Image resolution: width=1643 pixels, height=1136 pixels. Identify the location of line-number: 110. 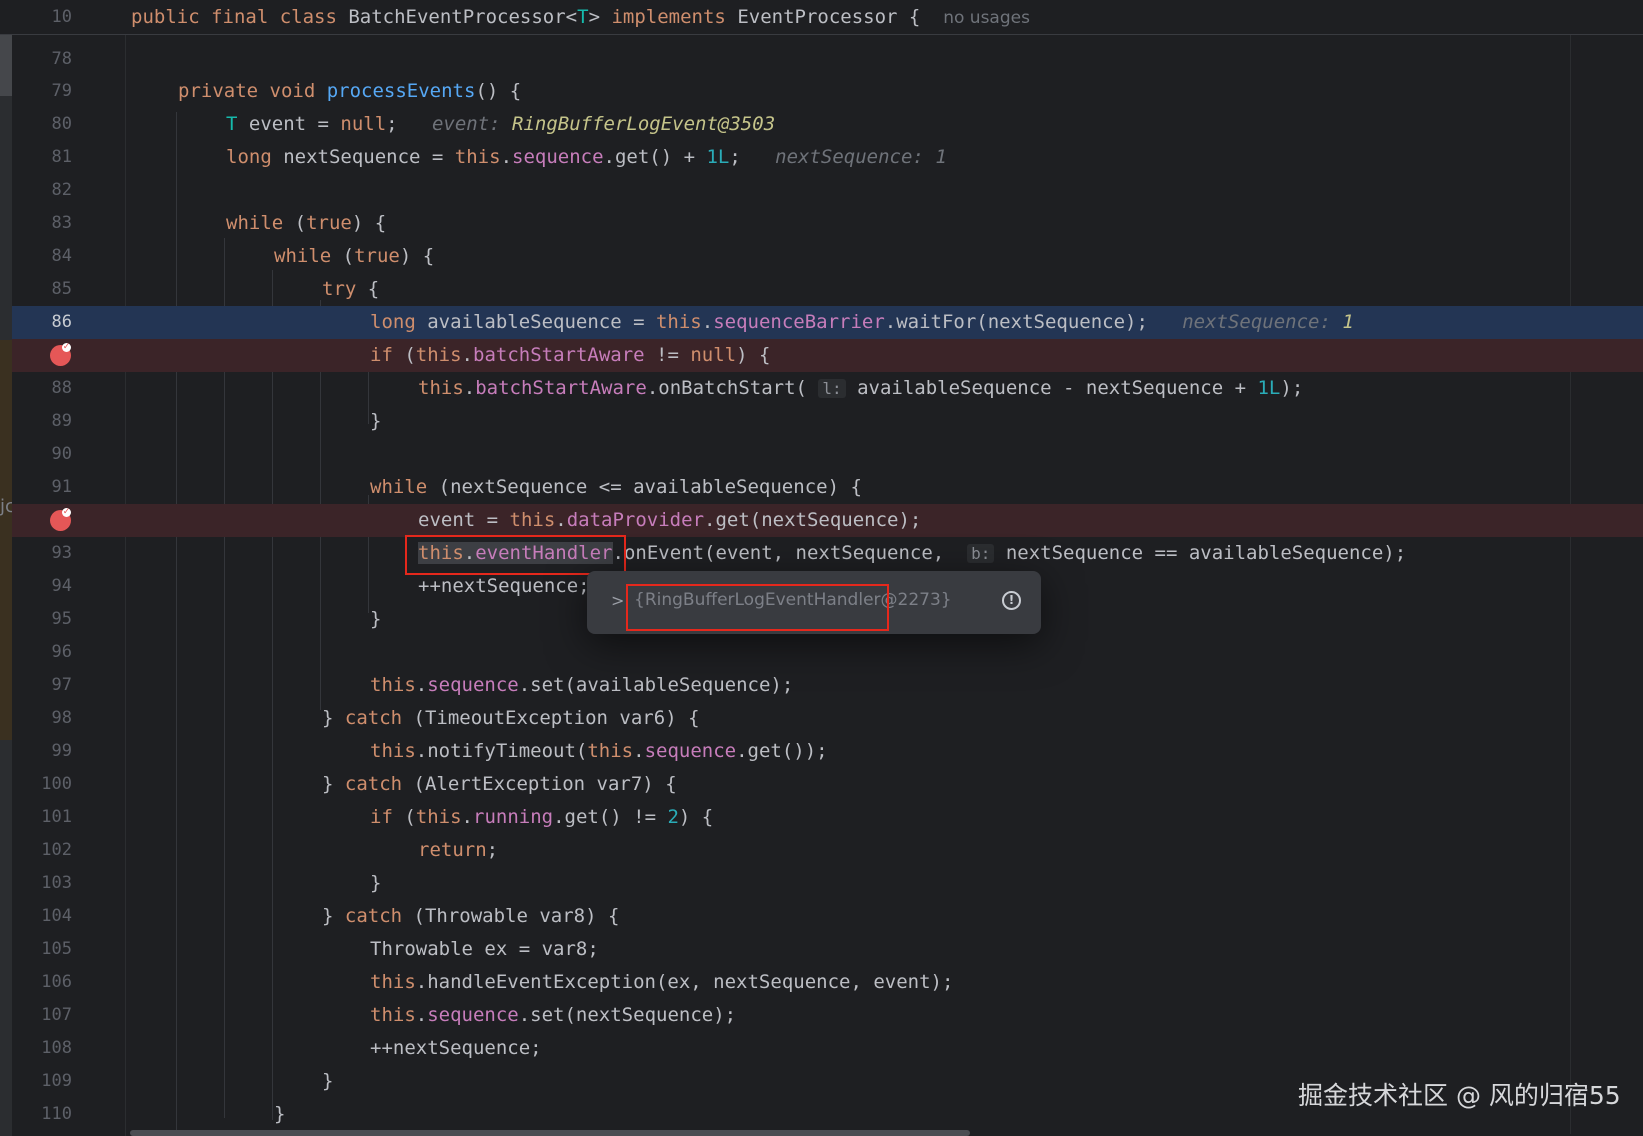
(42, 1114).